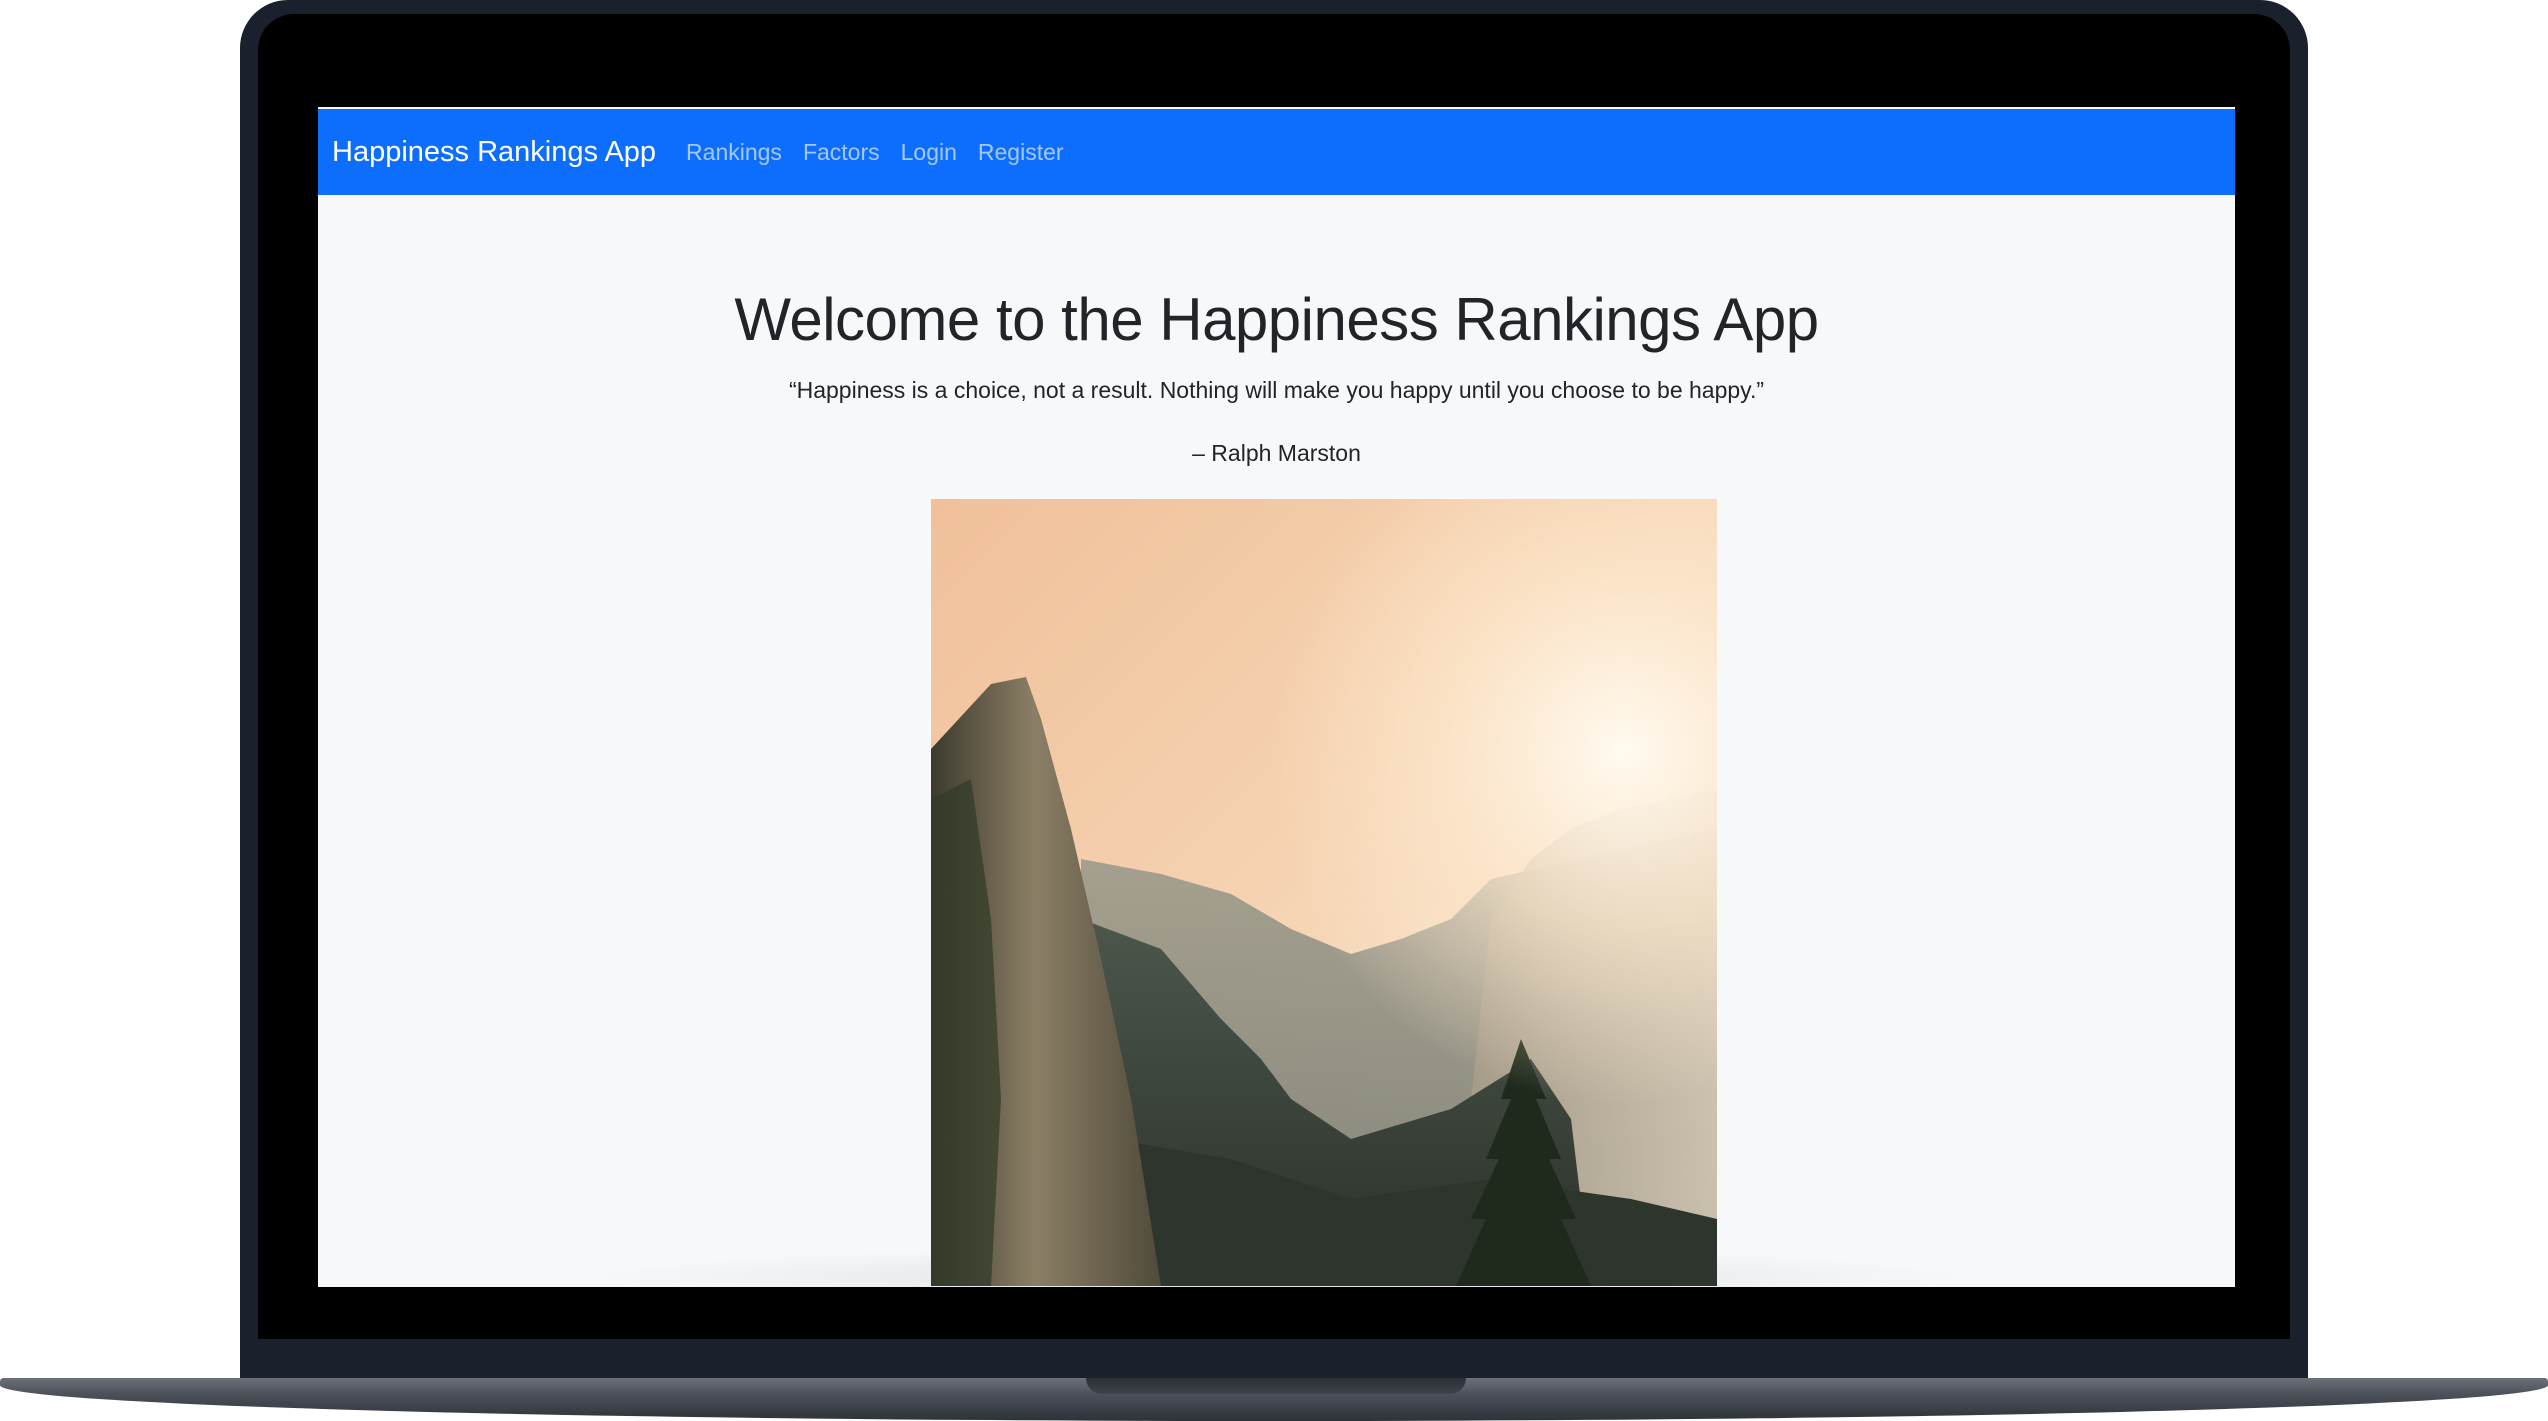 The image size is (2548, 1421). I want to click on nav-link-factors: Factors, so click(841, 152).